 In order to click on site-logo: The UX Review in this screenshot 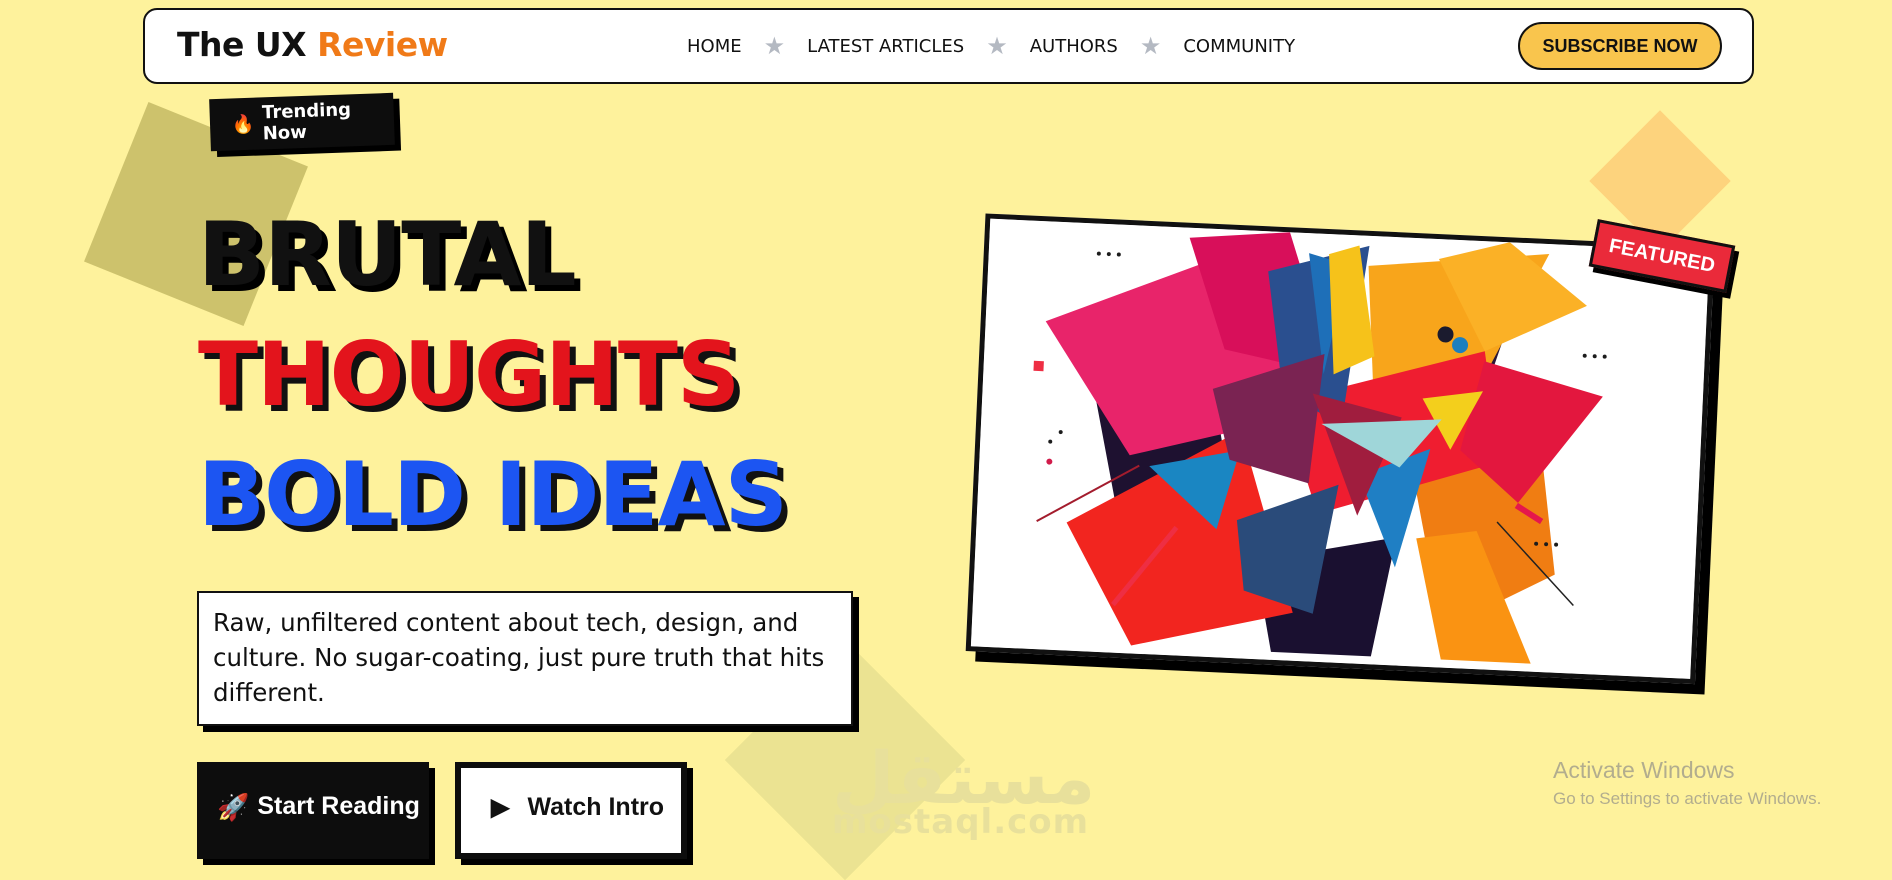, I will do `click(312, 45)`.